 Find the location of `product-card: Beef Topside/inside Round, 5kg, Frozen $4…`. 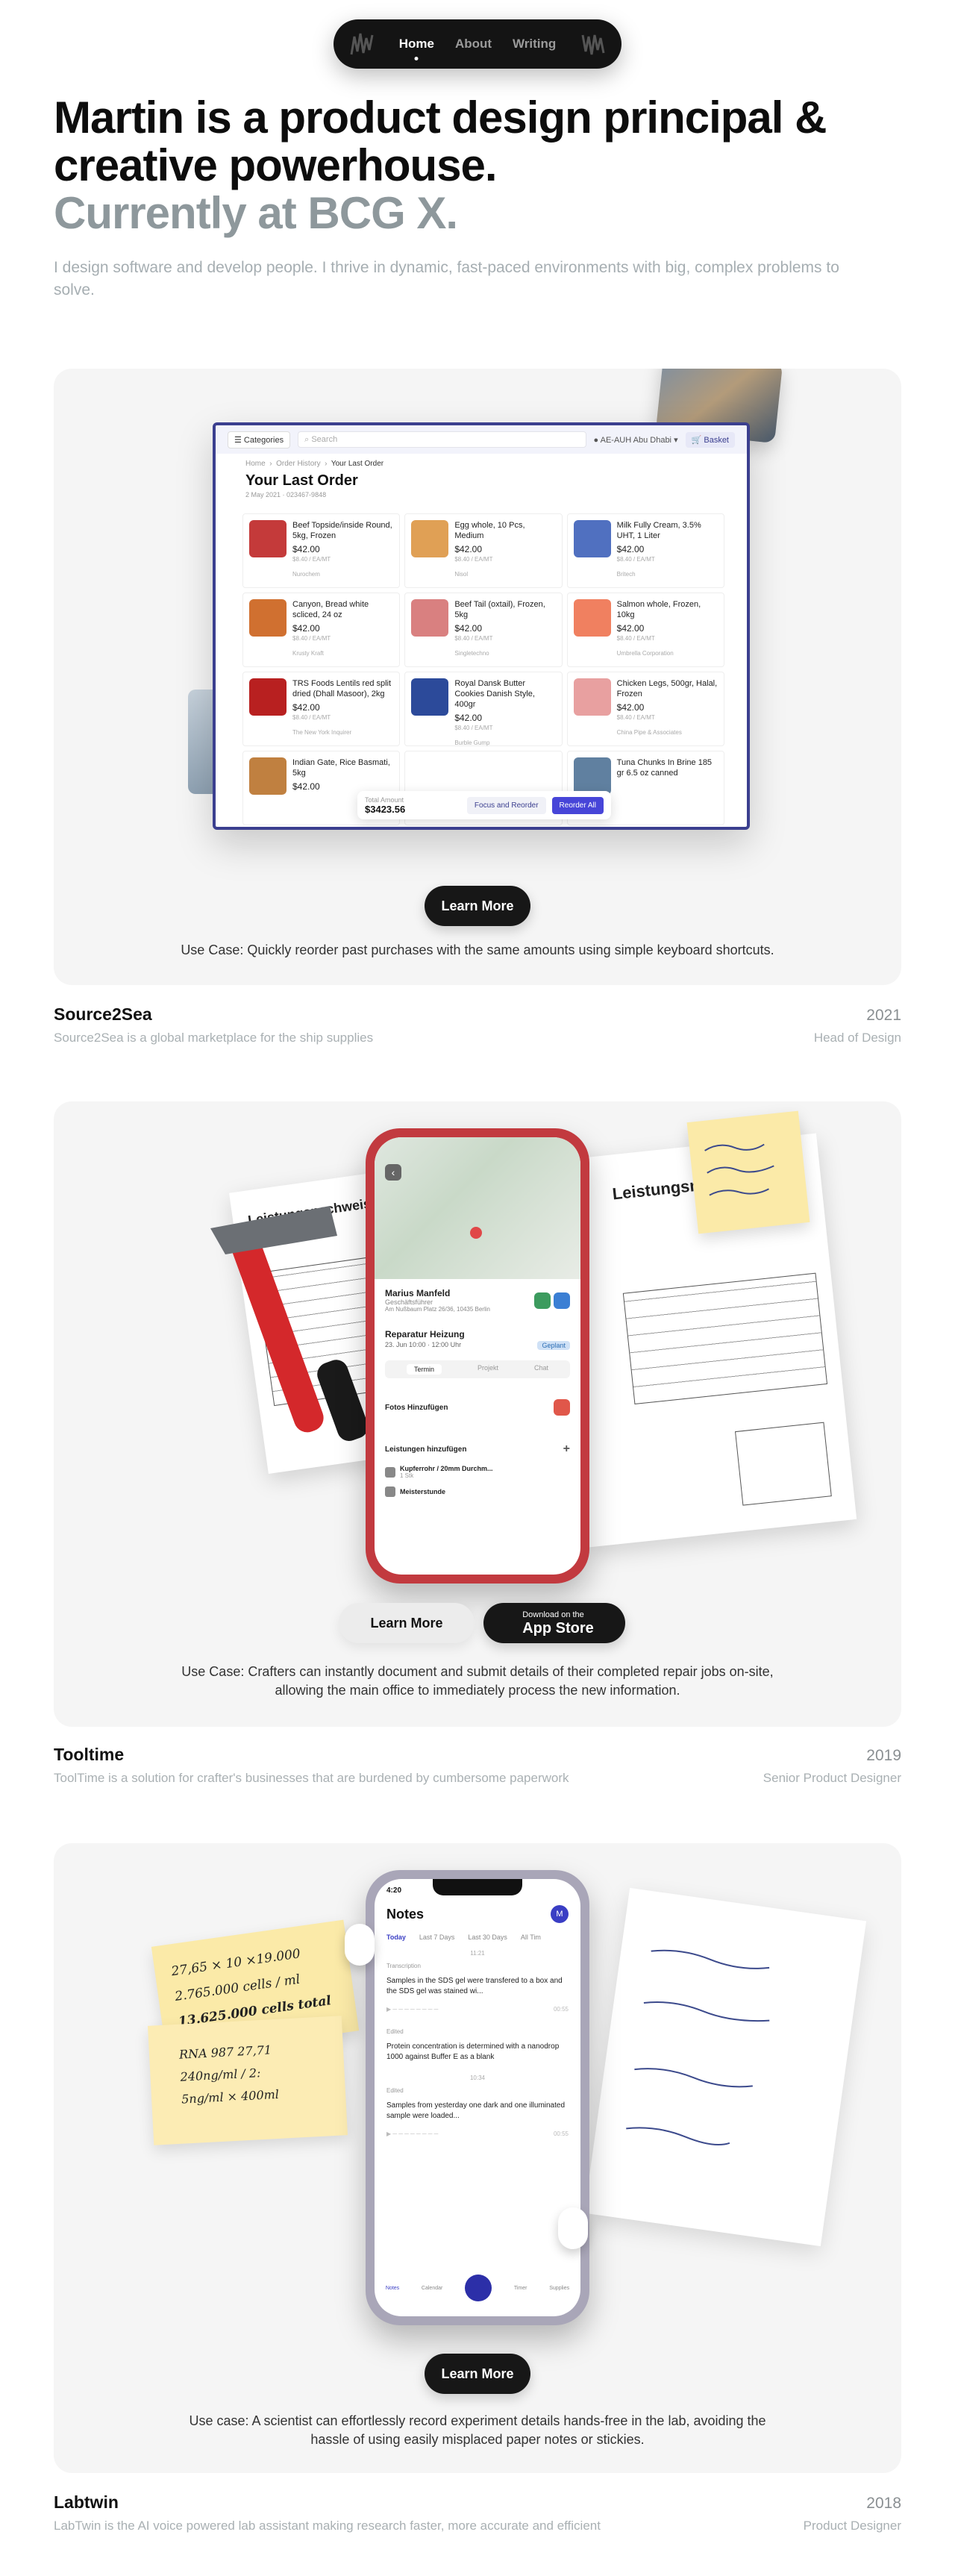

product-card: Beef Topside/inside Round, 5kg, Frozen $4… is located at coordinates (321, 550).